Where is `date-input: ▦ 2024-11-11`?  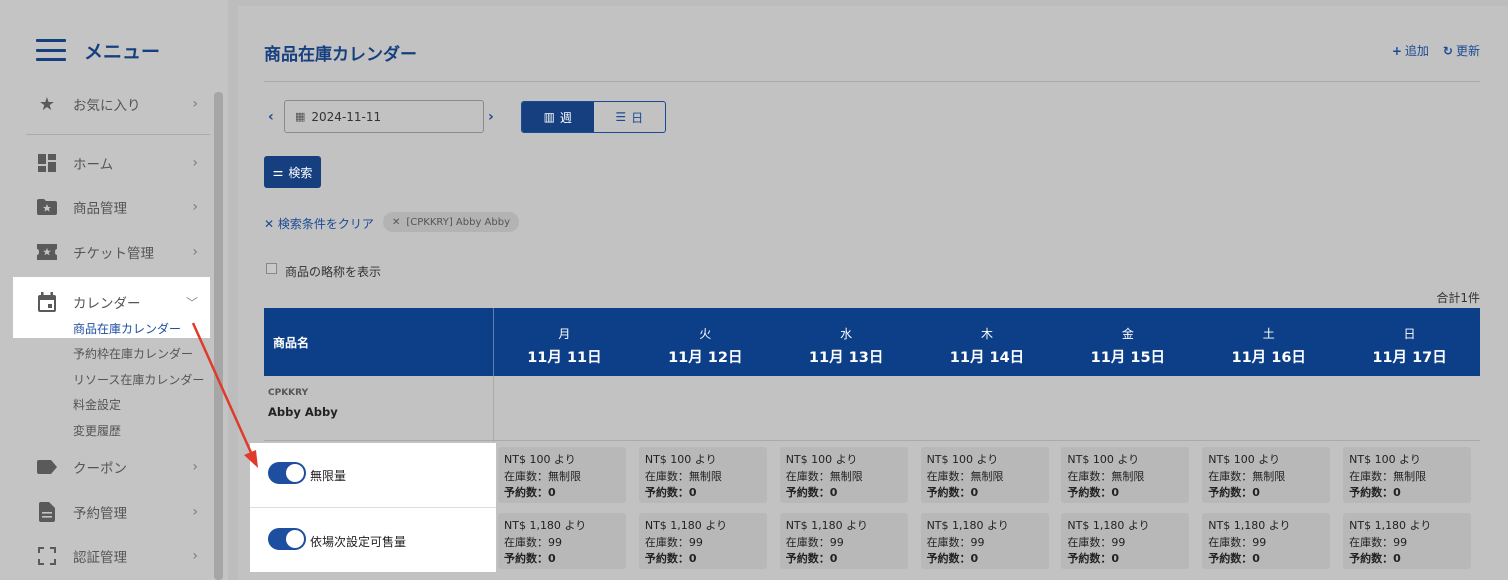
date-input: ▦ 2024-11-11 is located at coordinates (384, 116).